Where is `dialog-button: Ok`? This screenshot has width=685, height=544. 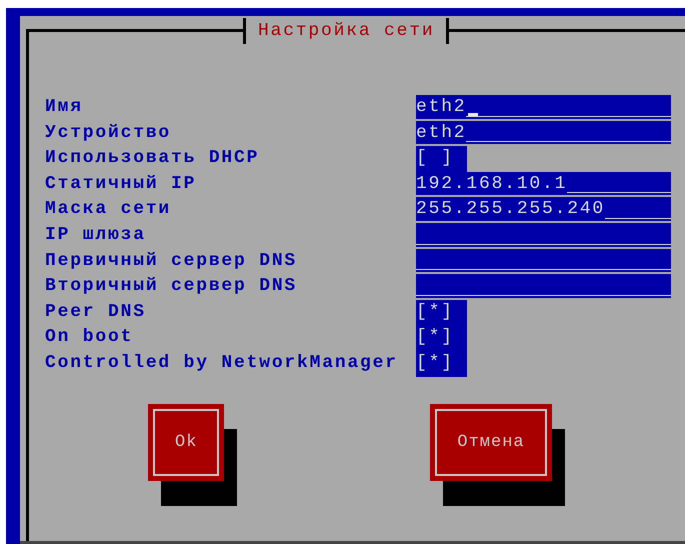
dialog-button: Ok is located at coordinates (186, 442).